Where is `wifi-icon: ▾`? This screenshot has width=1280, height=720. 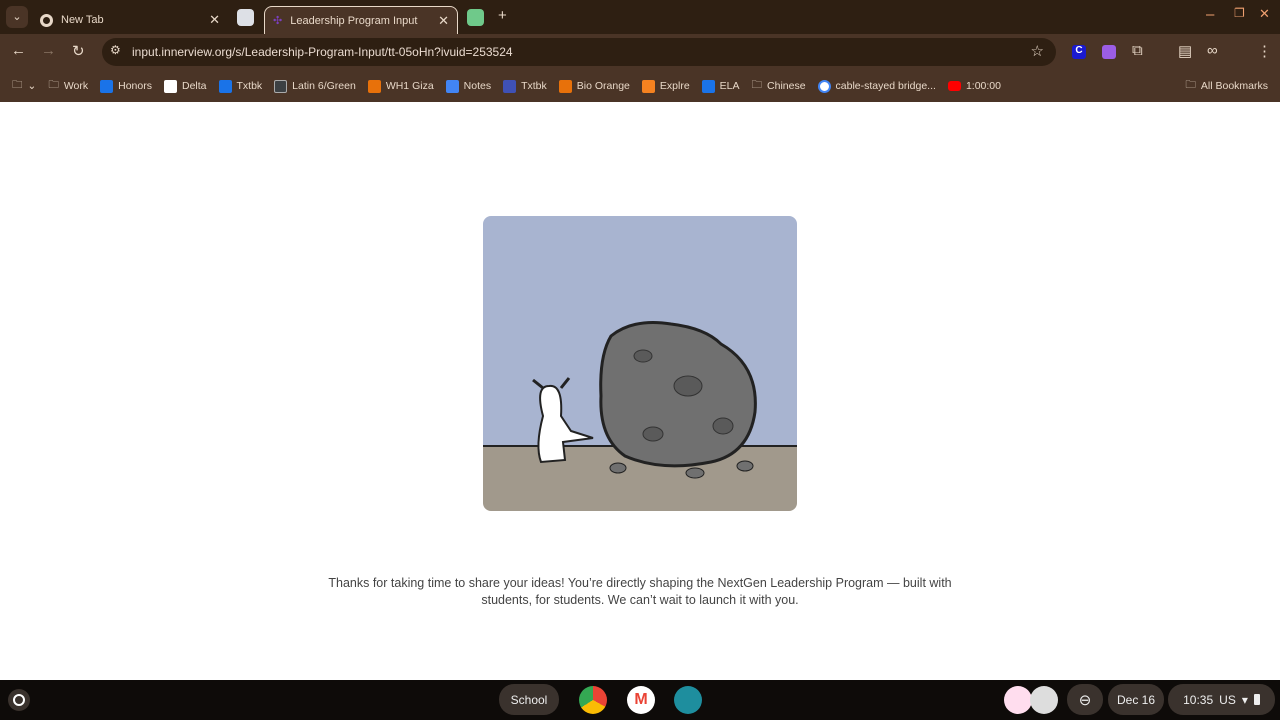 wifi-icon: ▾ is located at coordinates (1244, 699).